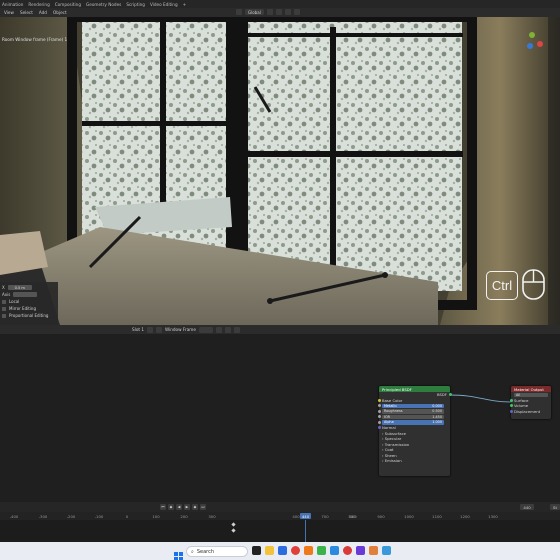 The width and height of the screenshot is (560, 560). What do you see at coordinates (127, 516) in the screenshot?
I see `tick-label: 0` at bounding box center [127, 516].